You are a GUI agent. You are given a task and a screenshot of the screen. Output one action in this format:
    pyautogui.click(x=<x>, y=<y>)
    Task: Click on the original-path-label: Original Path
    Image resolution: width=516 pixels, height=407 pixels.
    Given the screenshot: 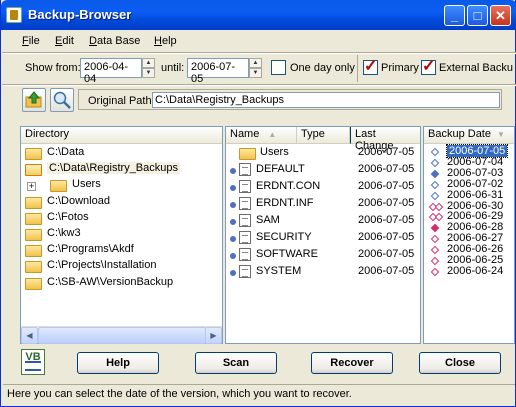 What is the action you would take?
    pyautogui.click(x=120, y=101)
    